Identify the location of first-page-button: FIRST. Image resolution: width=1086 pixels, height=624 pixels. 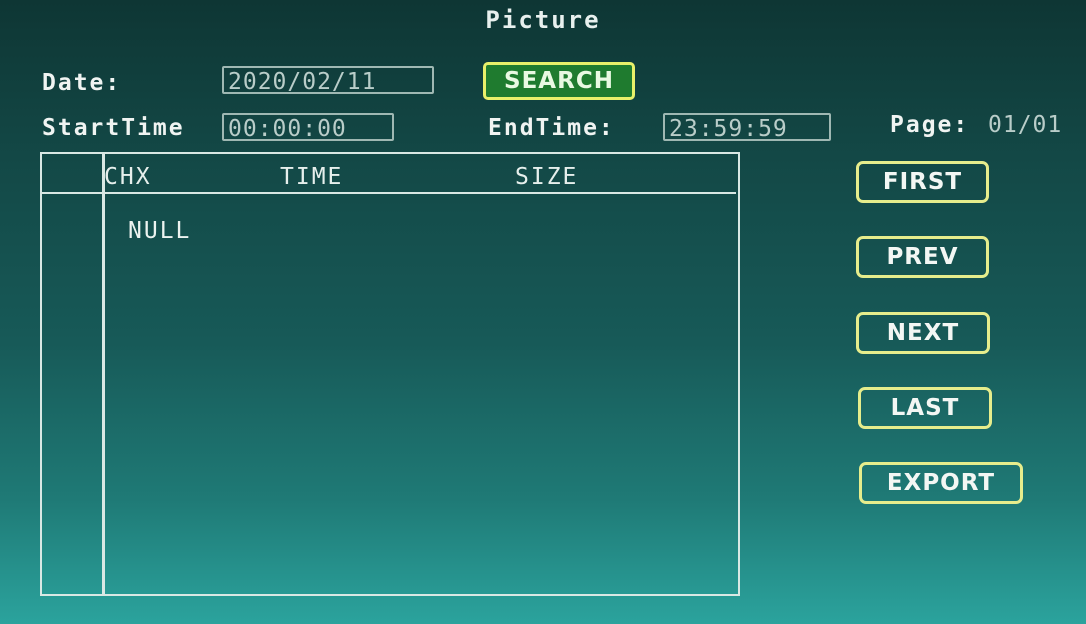
(922, 182).